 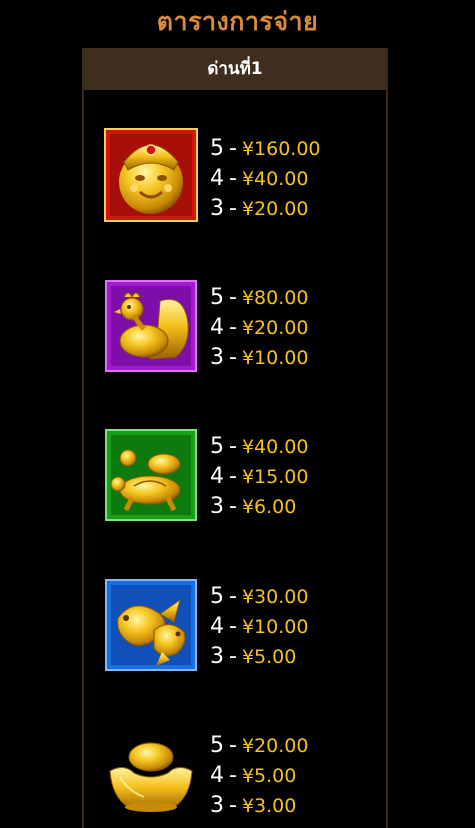 I want to click on god-of-wealth-icon, so click(x=151, y=175).